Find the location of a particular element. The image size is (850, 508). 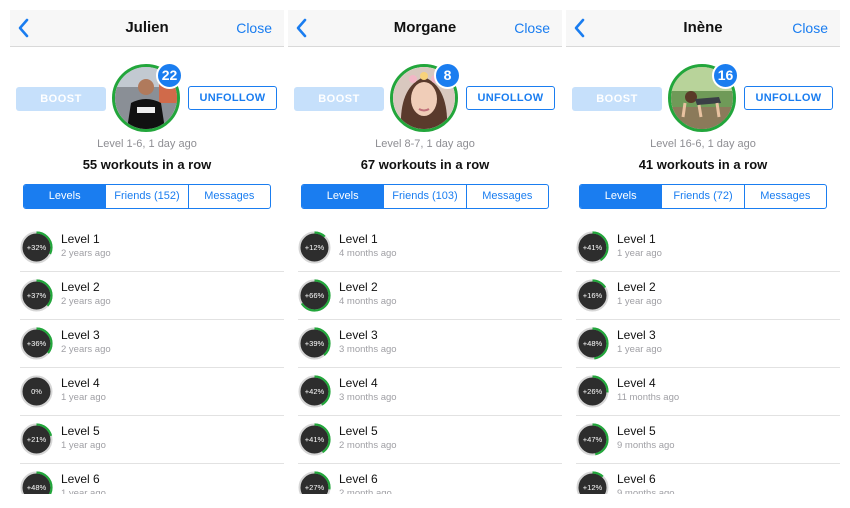

segmented-tabs: Levels Friends (103) Messages is located at coordinates (425, 196).